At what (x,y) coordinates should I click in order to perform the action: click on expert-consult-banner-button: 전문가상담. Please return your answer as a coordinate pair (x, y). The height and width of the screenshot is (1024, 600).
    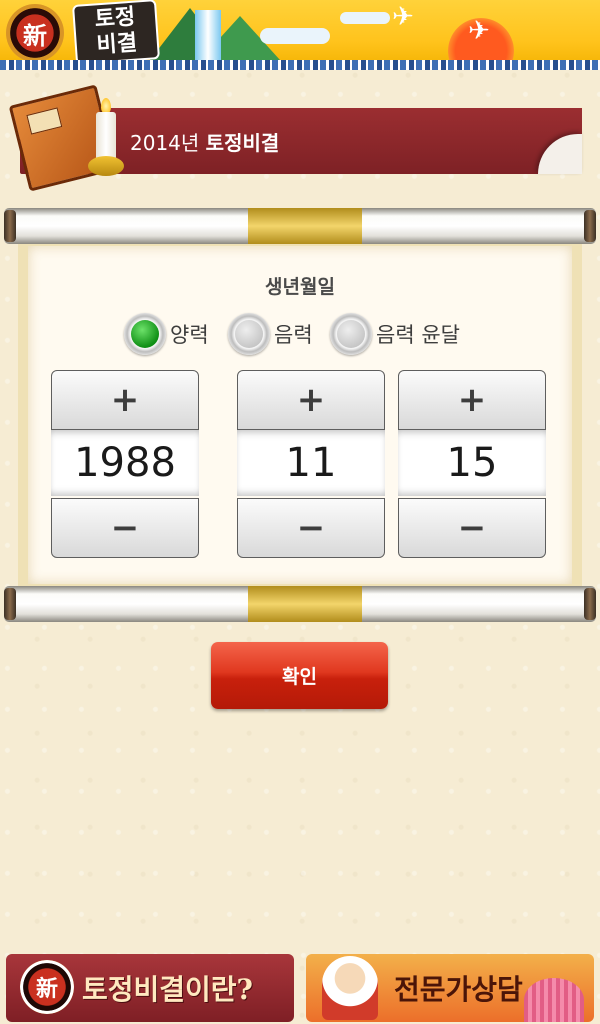
    Looking at the image, I should click on (450, 988).